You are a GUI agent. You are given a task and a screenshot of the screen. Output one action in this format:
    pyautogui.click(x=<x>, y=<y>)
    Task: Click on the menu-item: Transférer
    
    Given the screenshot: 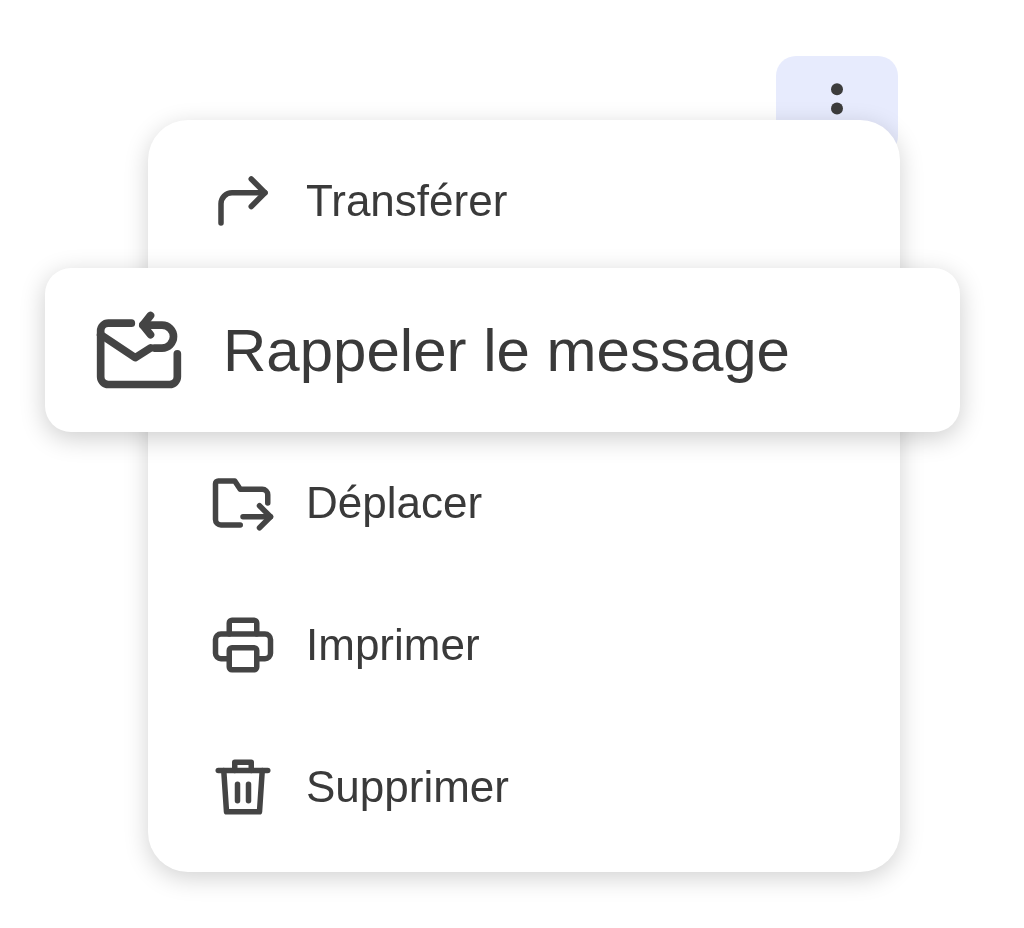 What is the action you would take?
    pyautogui.click(x=524, y=201)
    